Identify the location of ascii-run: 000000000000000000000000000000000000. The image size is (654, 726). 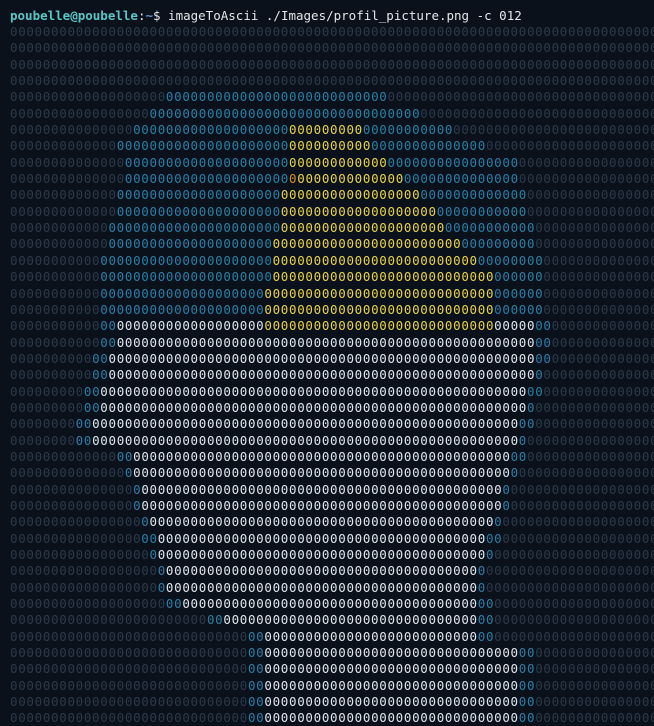
(330, 604).